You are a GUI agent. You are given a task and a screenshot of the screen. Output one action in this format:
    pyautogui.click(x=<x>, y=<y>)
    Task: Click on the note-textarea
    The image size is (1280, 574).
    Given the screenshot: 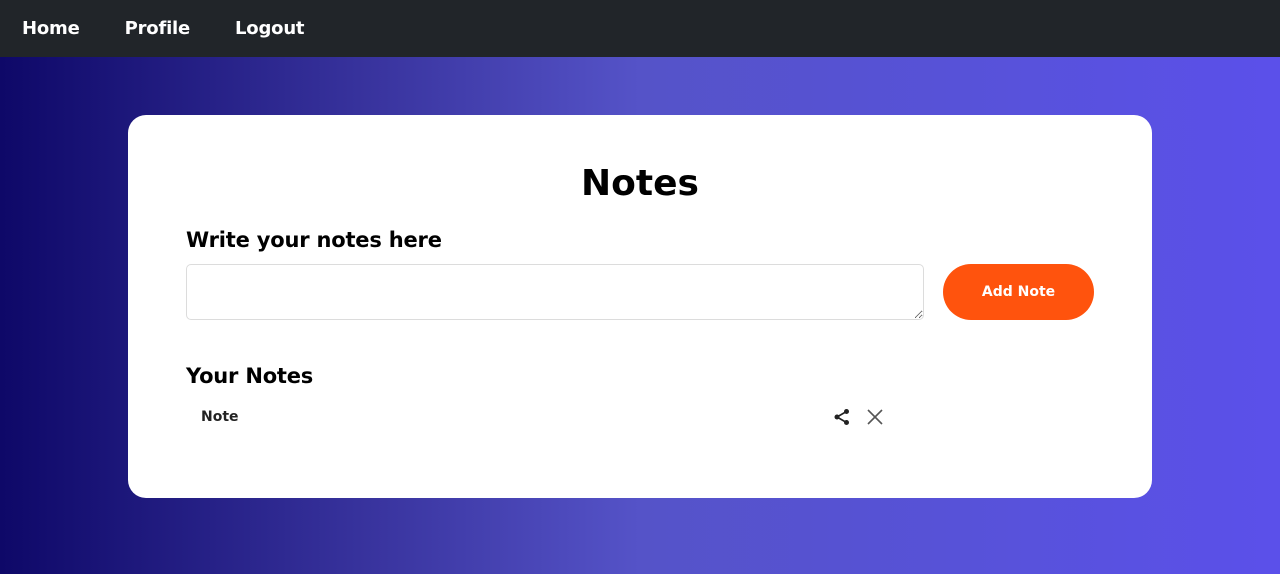 What is the action you would take?
    pyautogui.click(x=555, y=292)
    